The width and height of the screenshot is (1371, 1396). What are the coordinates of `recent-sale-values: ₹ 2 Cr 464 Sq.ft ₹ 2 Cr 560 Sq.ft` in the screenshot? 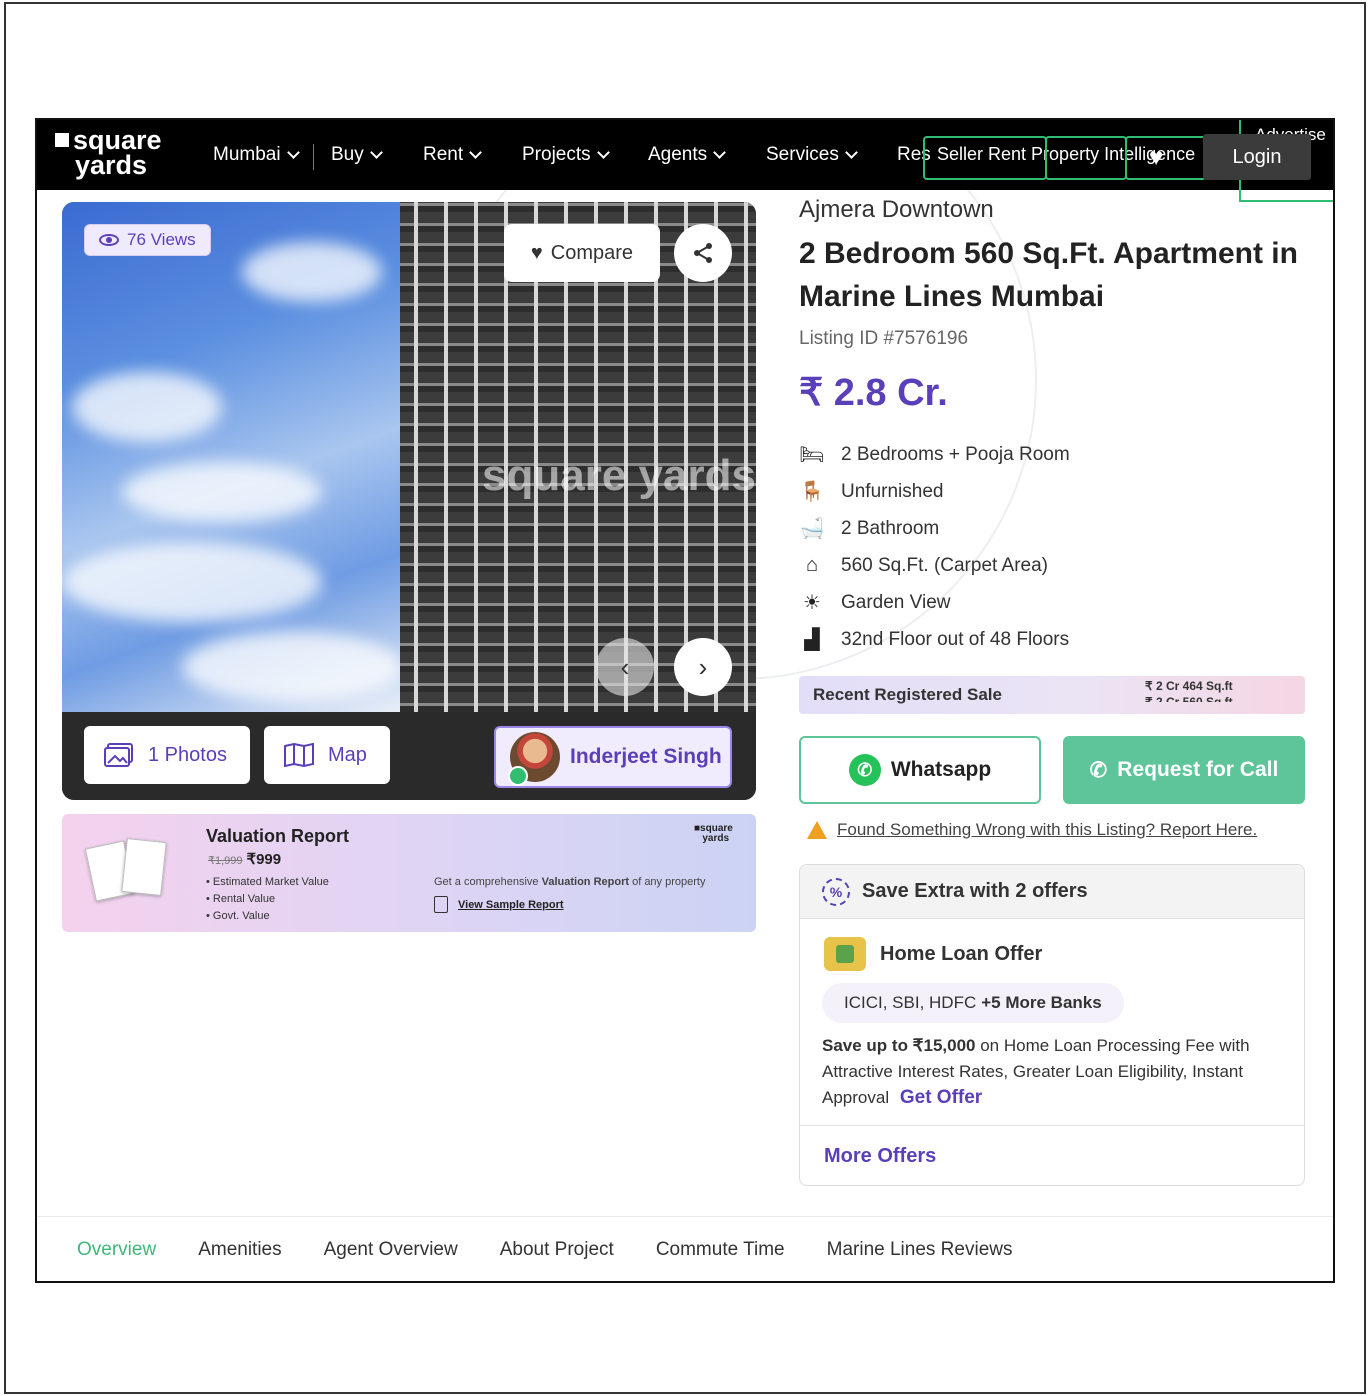 It's located at (1189, 690).